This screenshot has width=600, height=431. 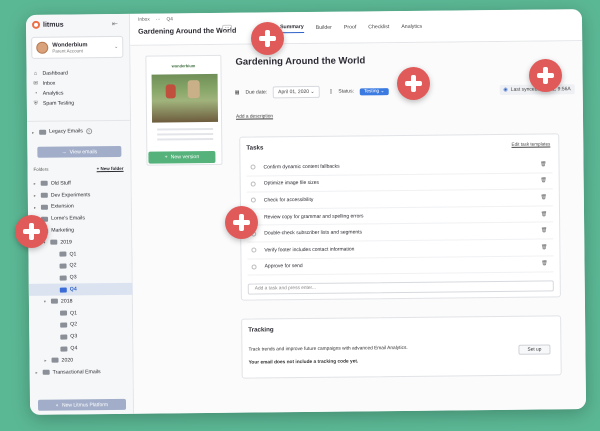 What do you see at coordinates (300, 61) in the screenshot?
I see `email-title: Gardening Around the World` at bounding box center [300, 61].